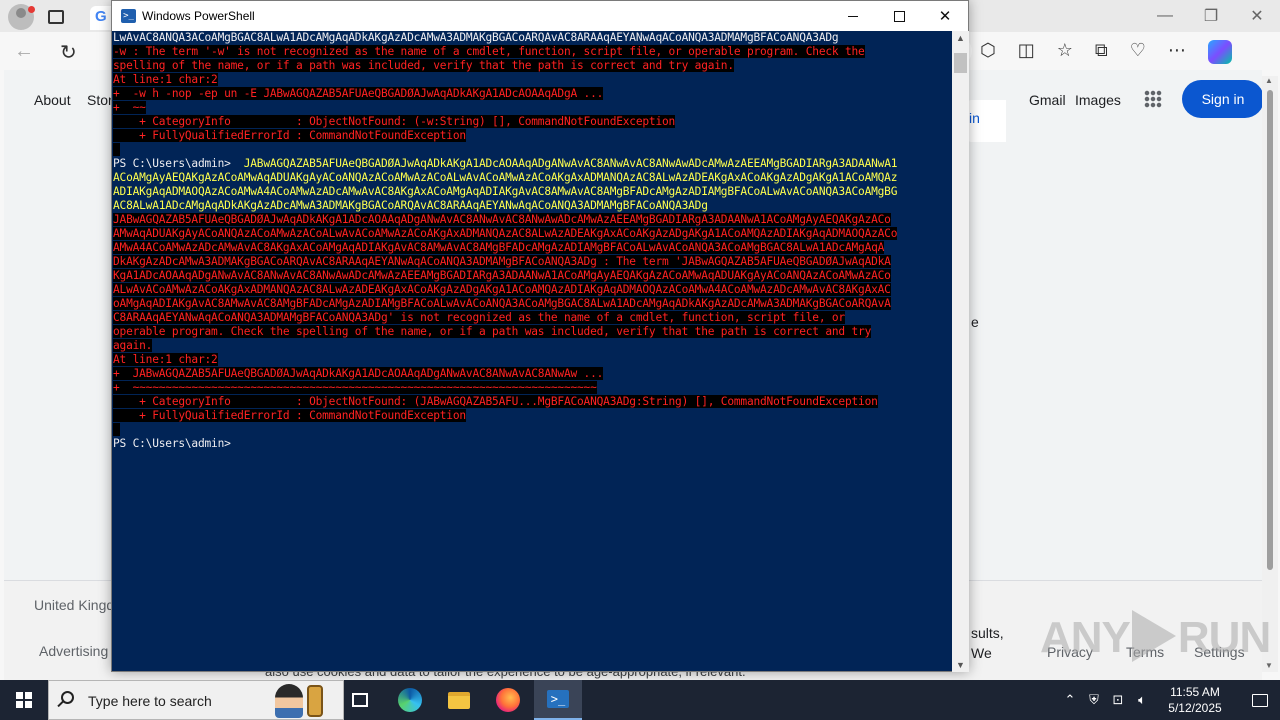 The image size is (1280, 720). What do you see at coordinates (1065, 52) in the screenshot?
I see `favorites-icon: ☆` at bounding box center [1065, 52].